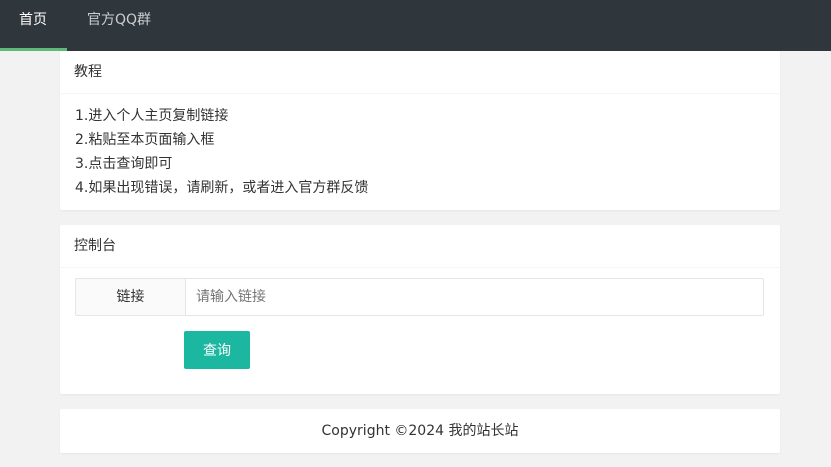 Image resolution: width=831 pixels, height=467 pixels. Describe the element at coordinates (145, 140) in the screenshot. I see `tutorial-step: 2.粘贴至本页面输入框` at that location.